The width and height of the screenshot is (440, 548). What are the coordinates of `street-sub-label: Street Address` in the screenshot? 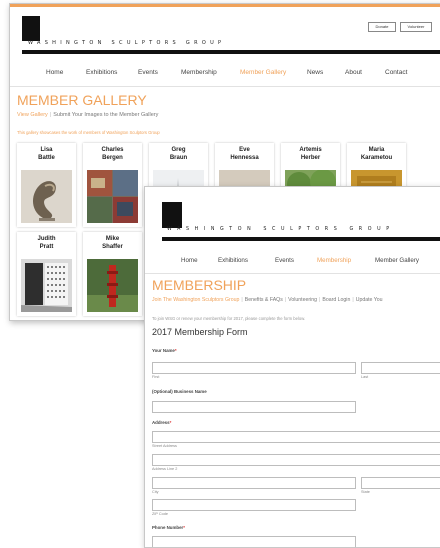 It's located at (164, 446).